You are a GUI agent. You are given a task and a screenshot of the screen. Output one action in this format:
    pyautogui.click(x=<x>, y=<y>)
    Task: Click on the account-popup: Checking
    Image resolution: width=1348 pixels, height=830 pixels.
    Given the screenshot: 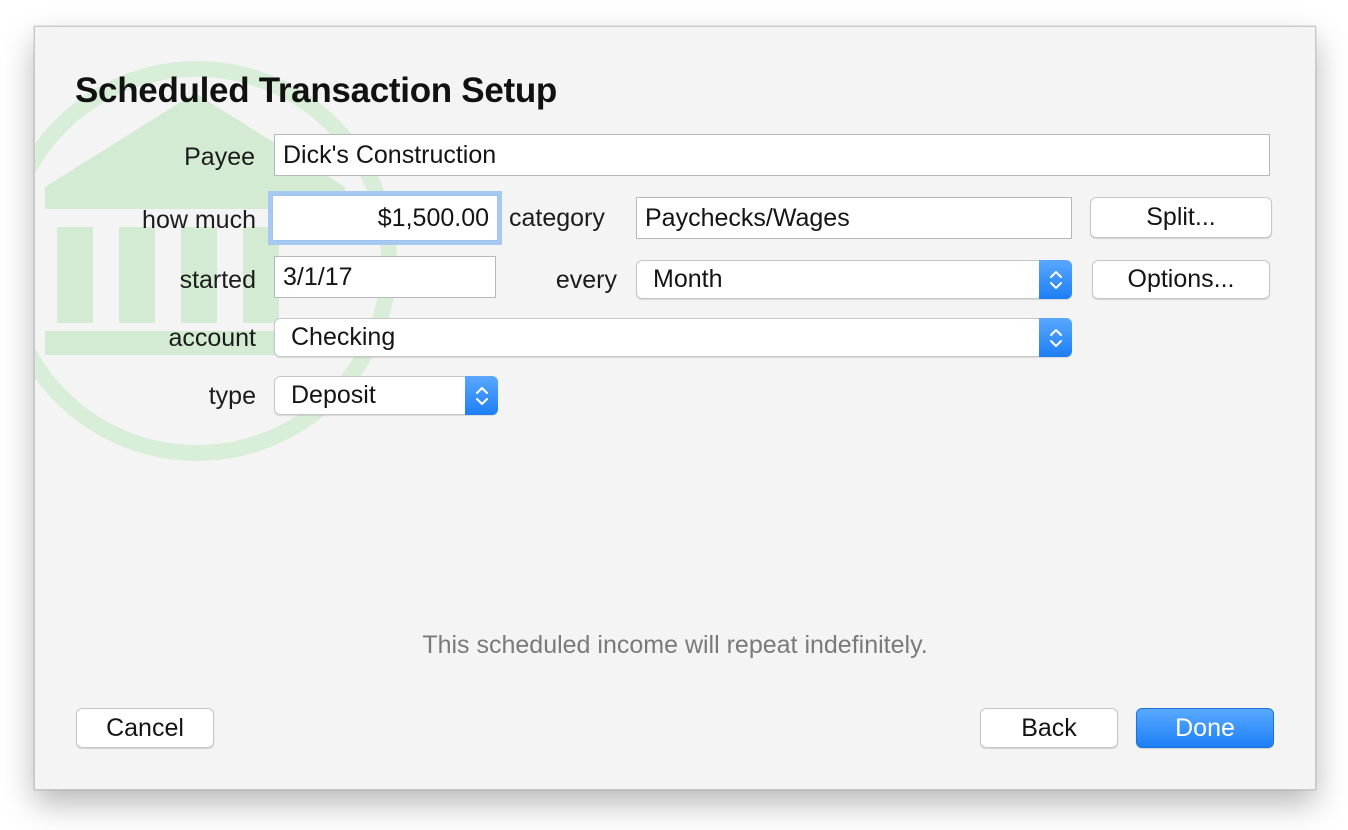 What is the action you would take?
    pyautogui.click(x=673, y=337)
    